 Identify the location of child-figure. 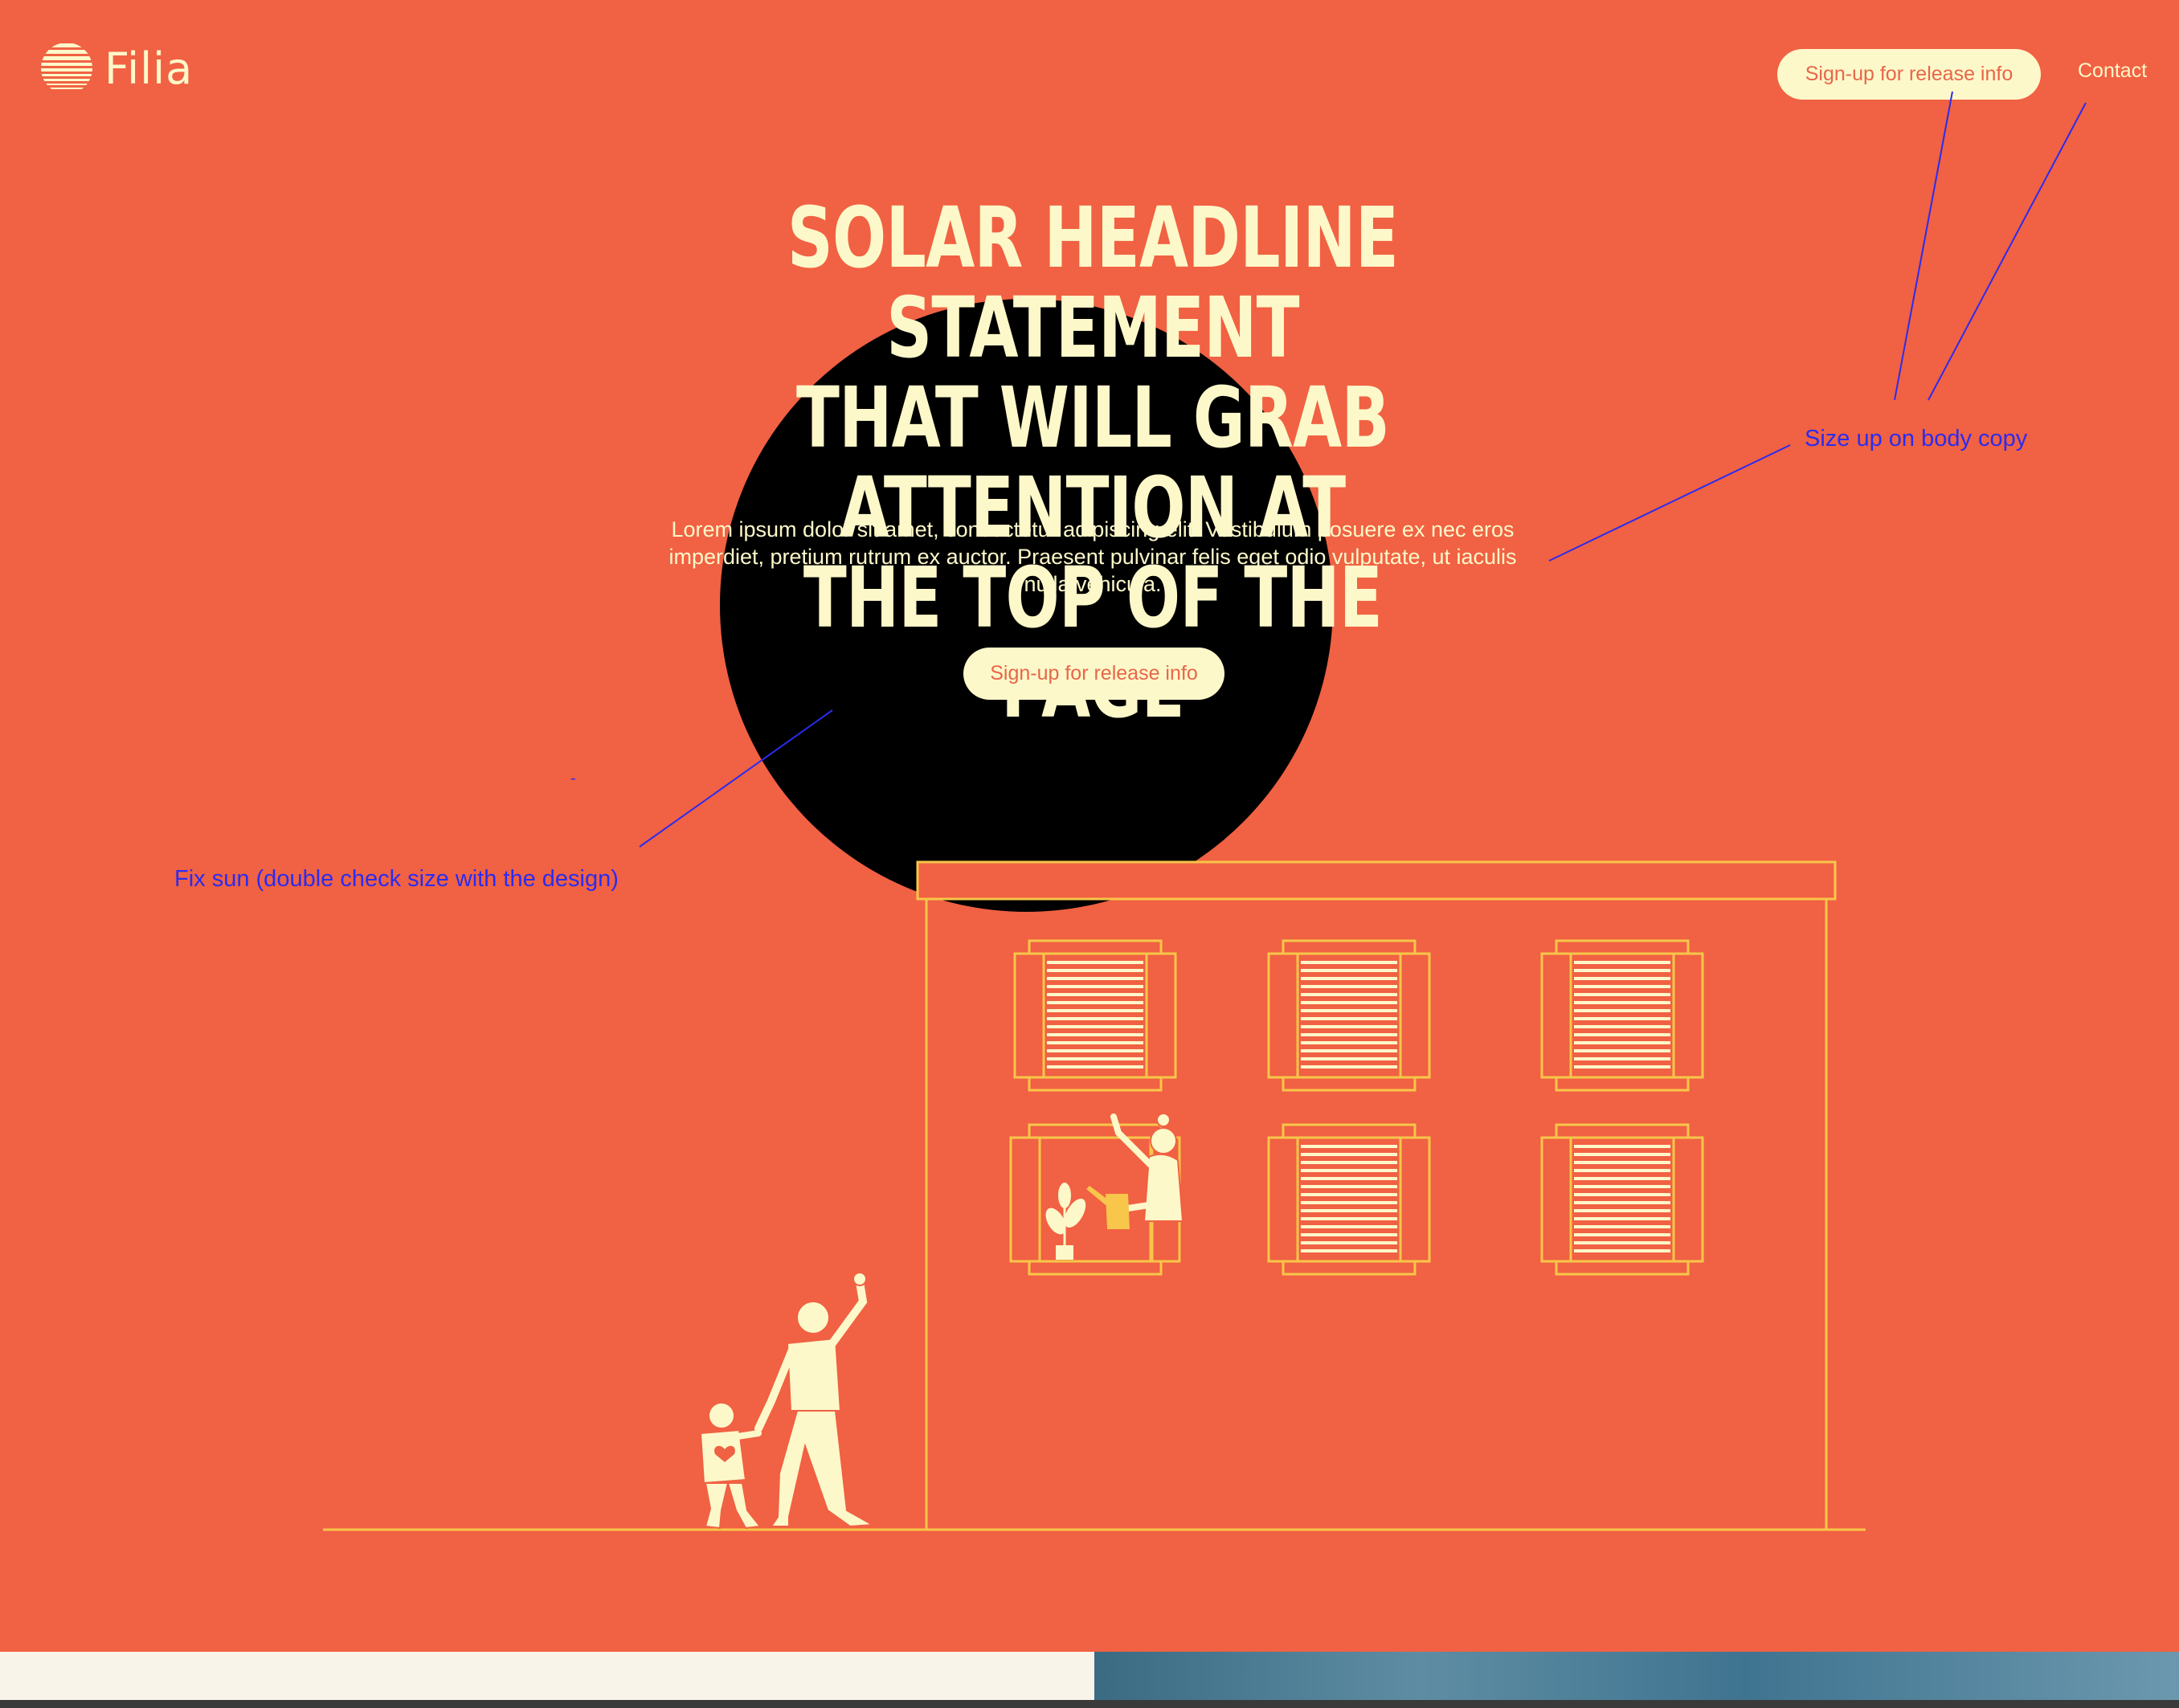
(730, 1466).